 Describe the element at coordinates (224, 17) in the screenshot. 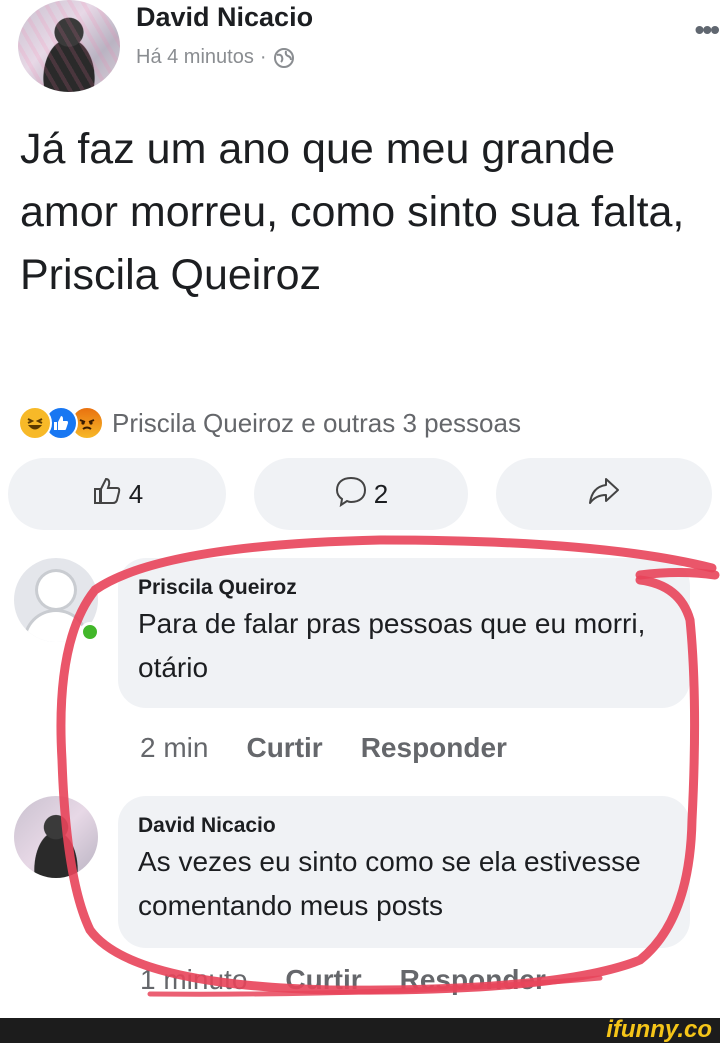

I see `author-name: David Nicacio` at that location.